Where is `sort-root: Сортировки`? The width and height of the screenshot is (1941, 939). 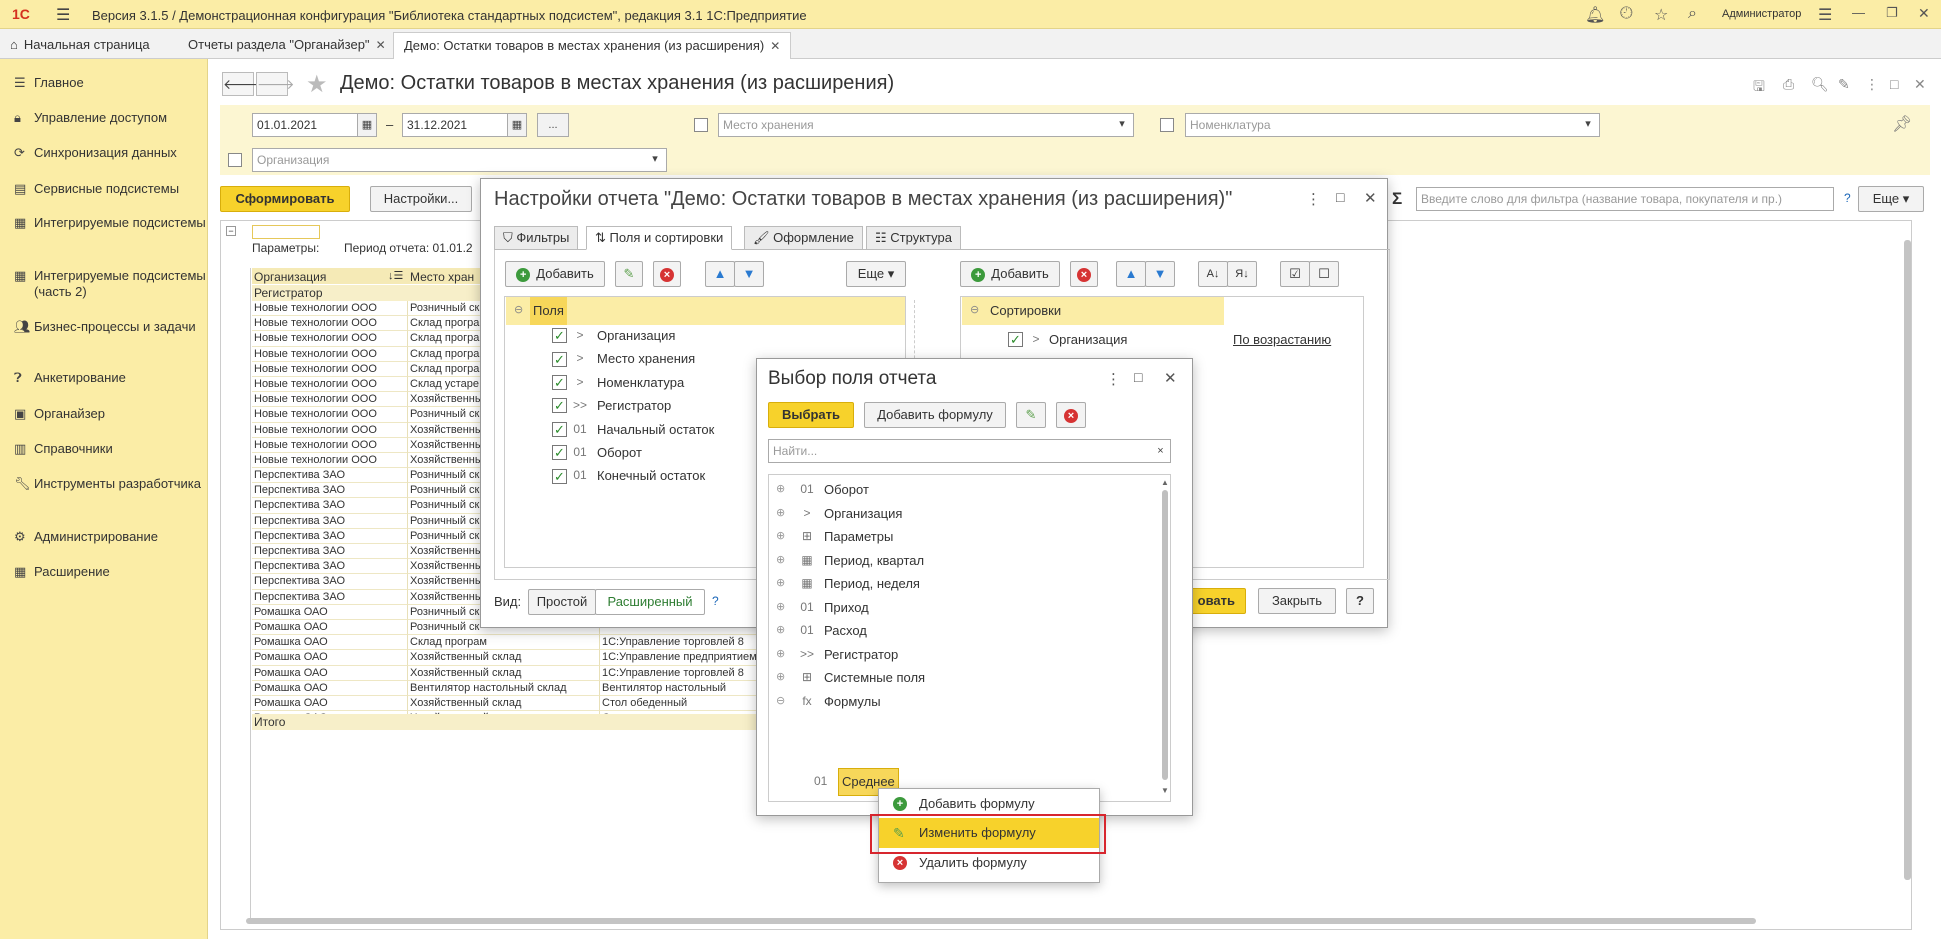
sort-root: Сортировки is located at coordinates (1025, 311).